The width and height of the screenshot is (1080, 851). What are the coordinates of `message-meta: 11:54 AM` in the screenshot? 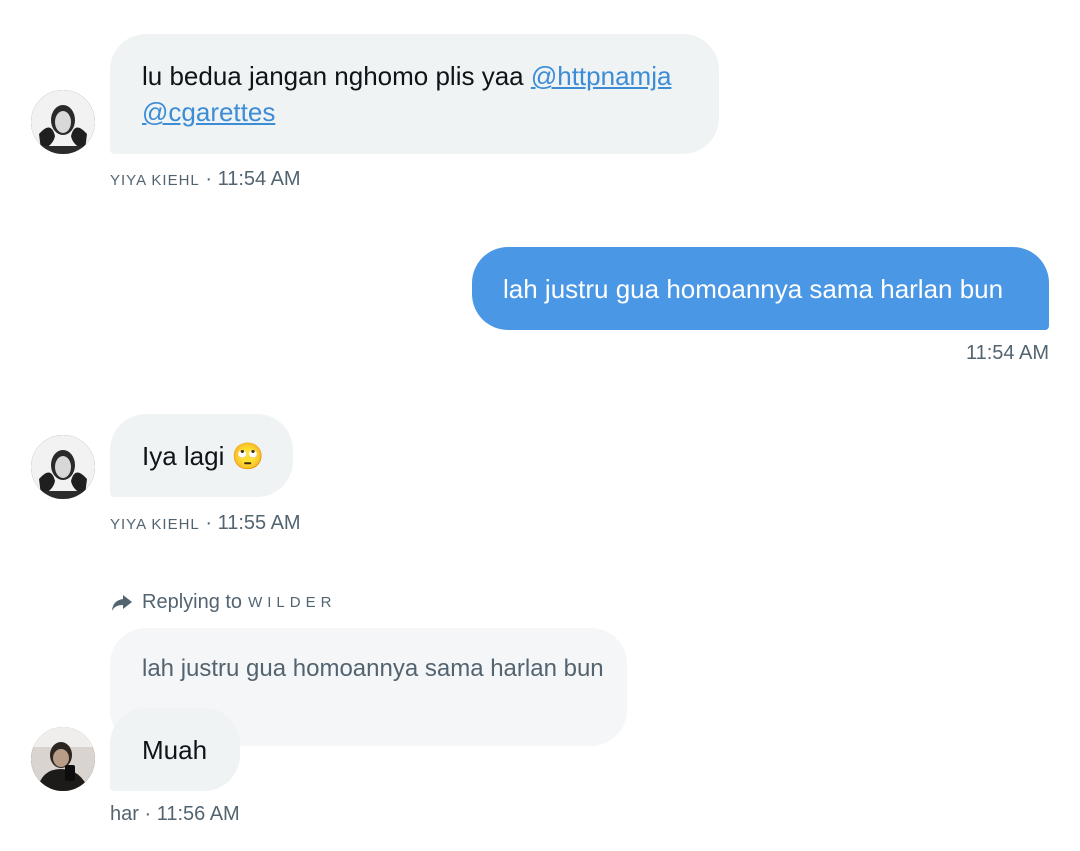 It's located at (1007, 353).